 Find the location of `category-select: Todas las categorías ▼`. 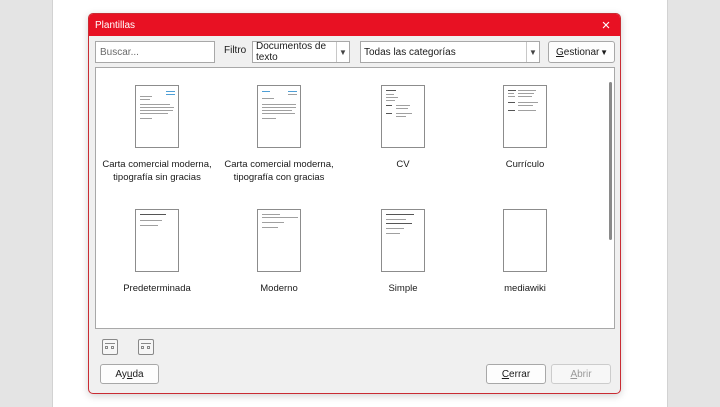

category-select: Todas las categorías ▼ is located at coordinates (450, 52).